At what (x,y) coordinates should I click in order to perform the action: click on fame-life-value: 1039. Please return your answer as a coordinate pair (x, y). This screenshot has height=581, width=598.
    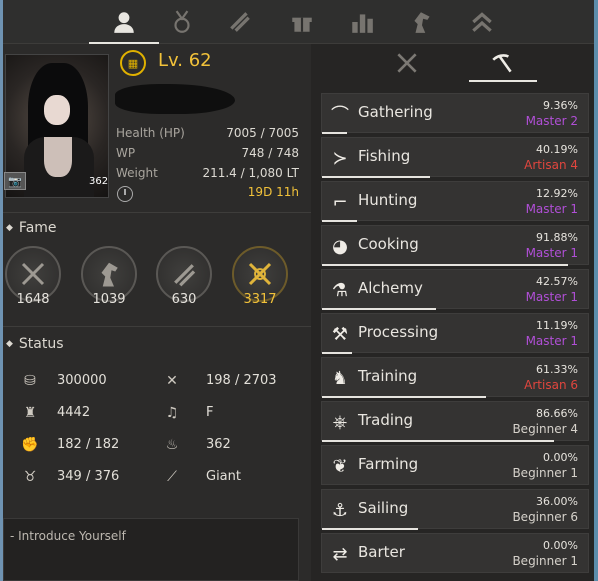
    Looking at the image, I should click on (109, 299).